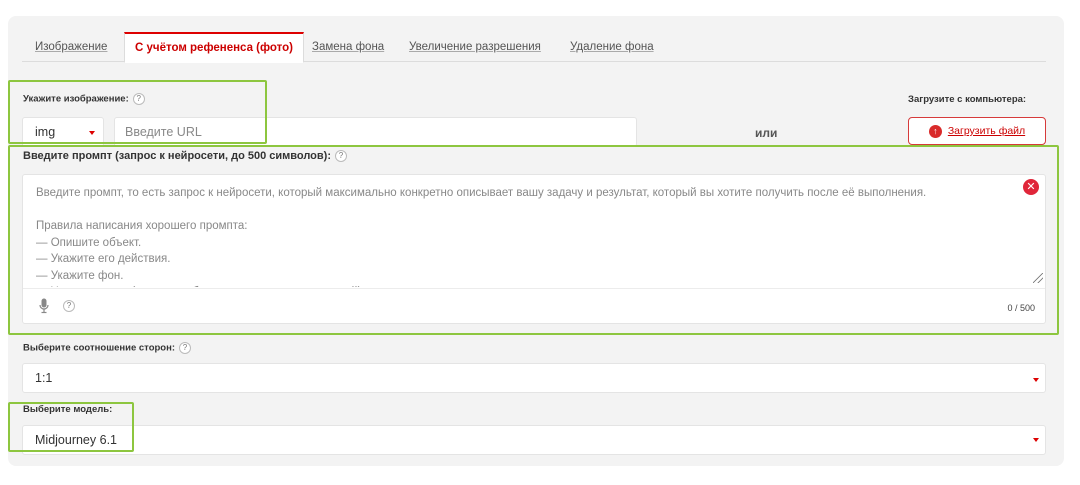 This screenshot has width=1080, height=485. I want to click on upload-file-button: ↑ Загрузить файл, so click(977, 131).